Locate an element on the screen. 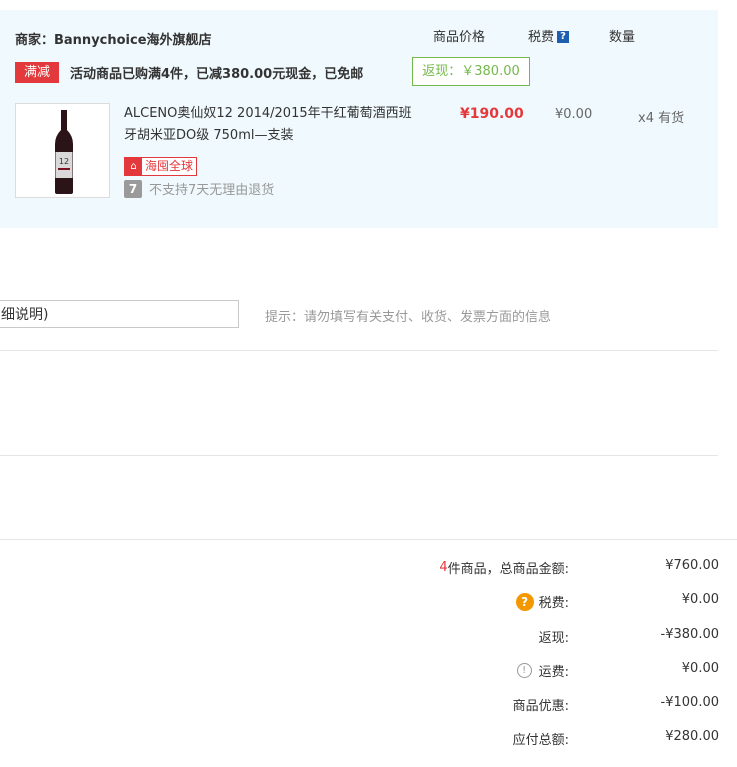  product-price: ¥190.00 is located at coordinates (492, 114).